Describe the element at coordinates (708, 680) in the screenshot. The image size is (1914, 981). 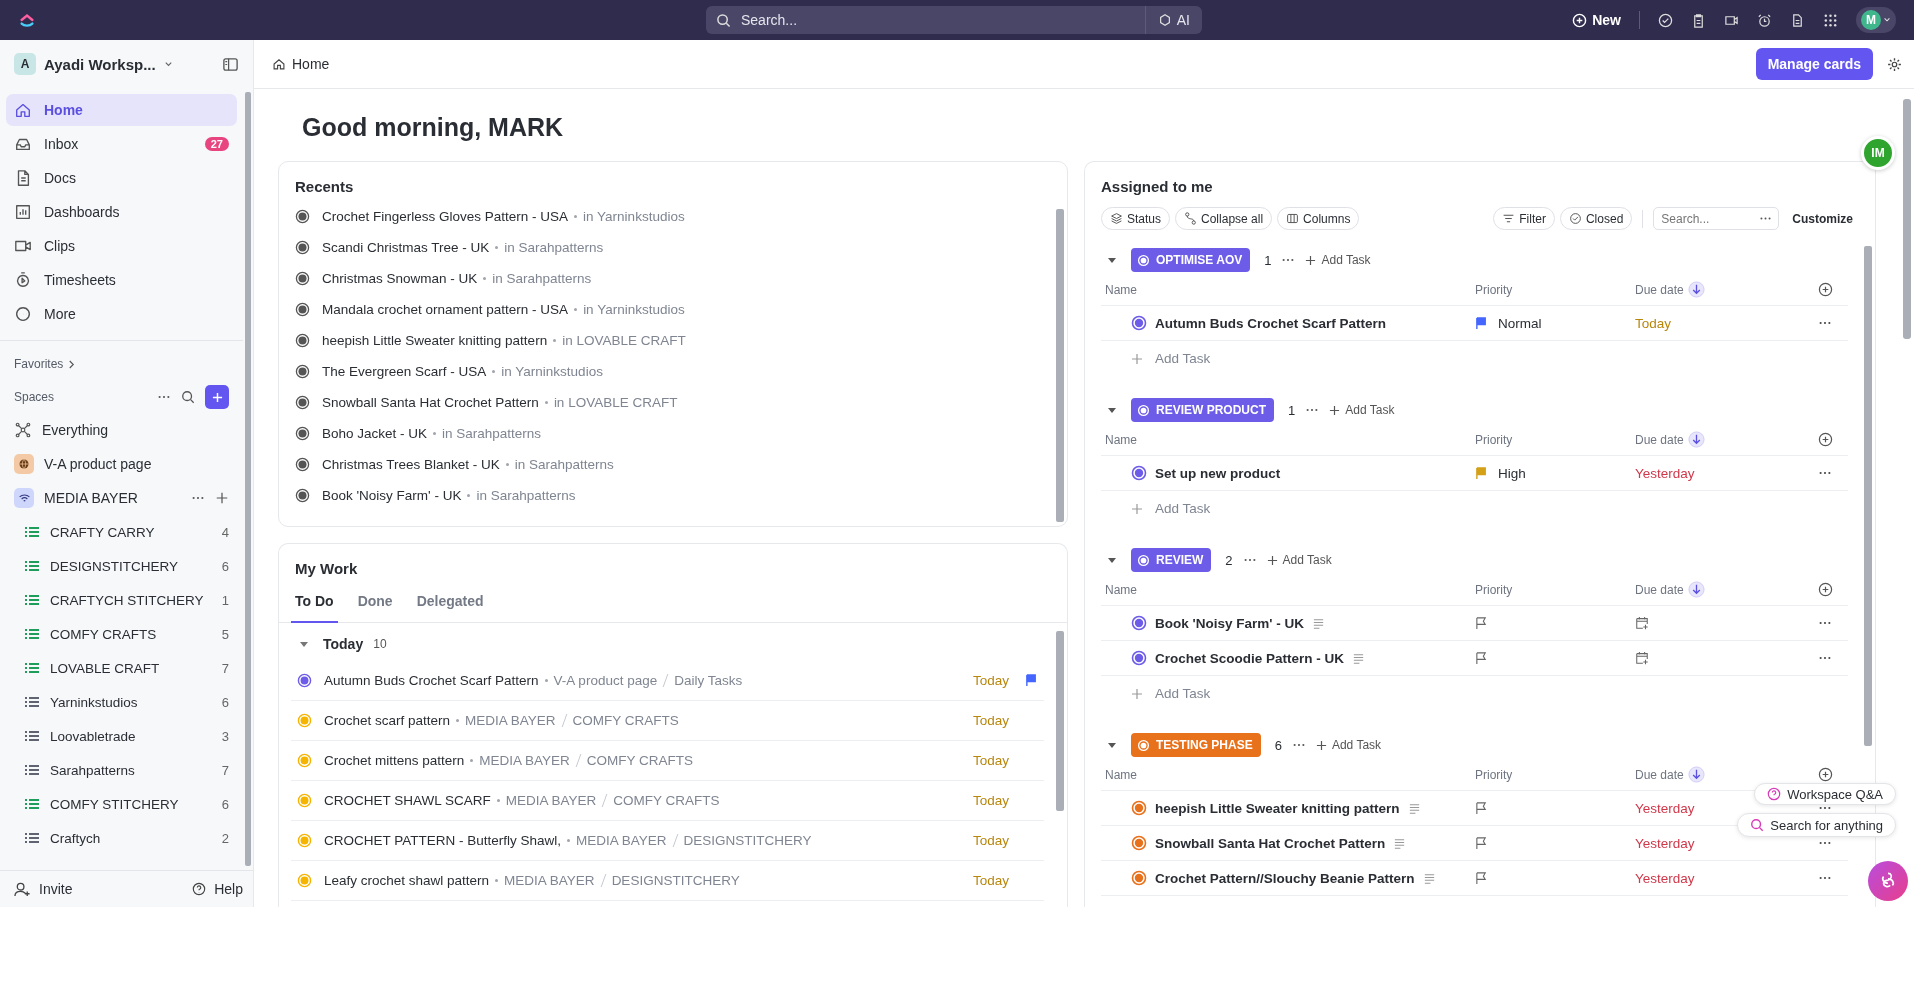
I see `list-name: Daily Tasks` at that location.